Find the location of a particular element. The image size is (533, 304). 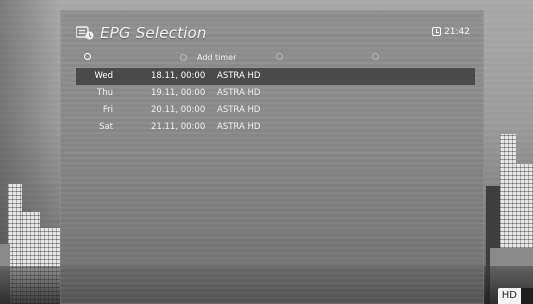

list-item: Wed 18.11, 00:00 ASTRA HD is located at coordinates (275, 76).